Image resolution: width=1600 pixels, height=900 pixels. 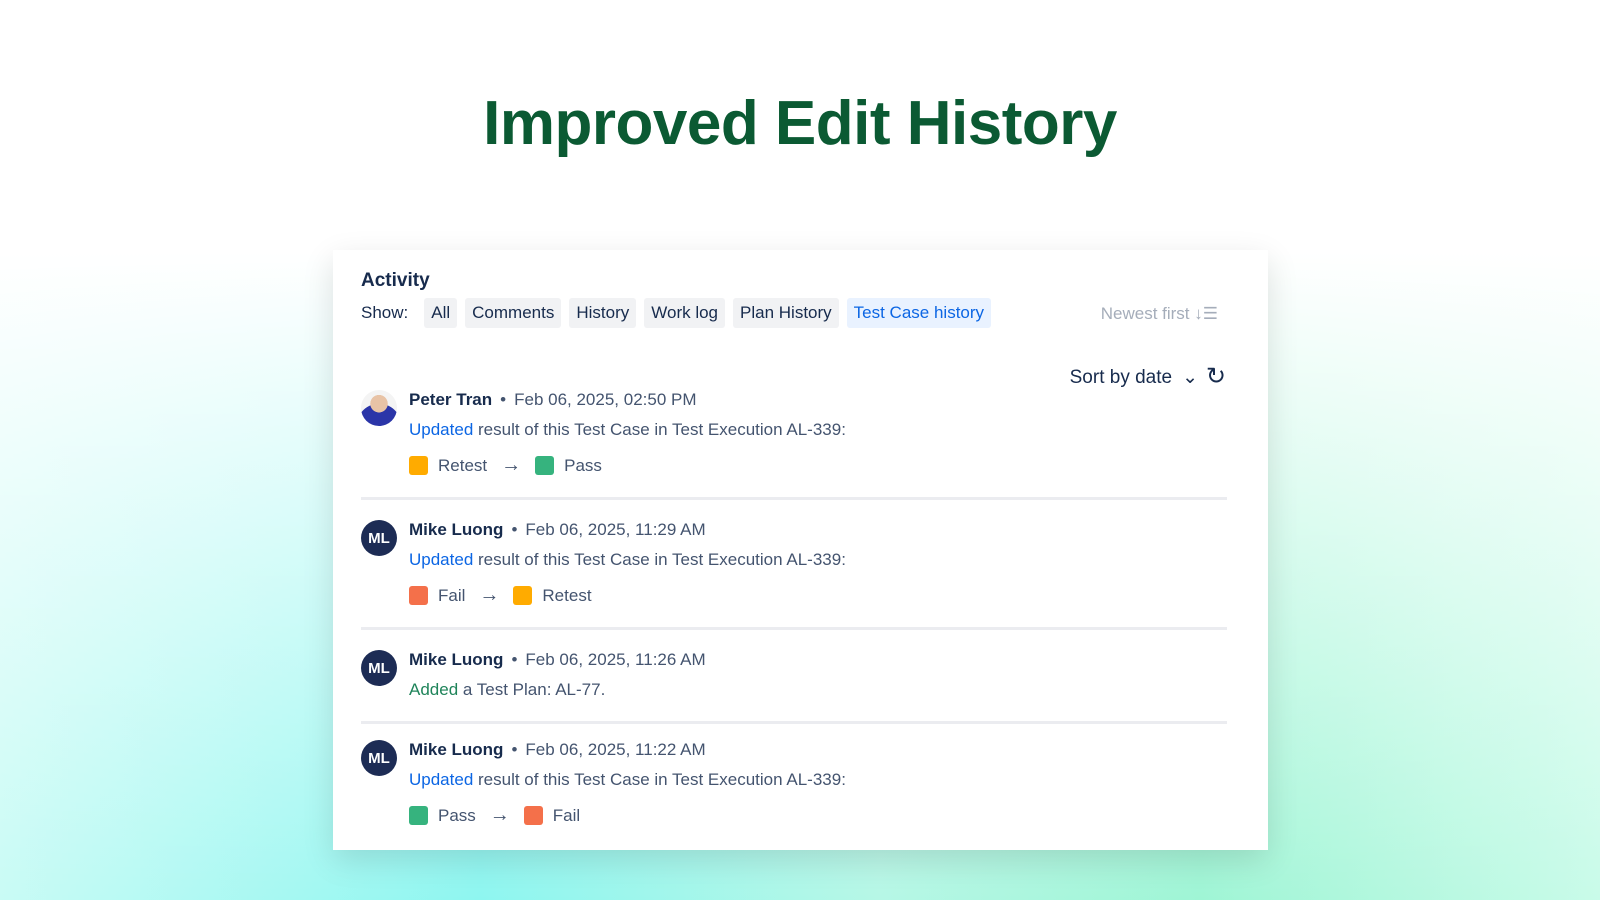 What do you see at coordinates (603, 313) in the screenshot?
I see `filter-history: History` at bounding box center [603, 313].